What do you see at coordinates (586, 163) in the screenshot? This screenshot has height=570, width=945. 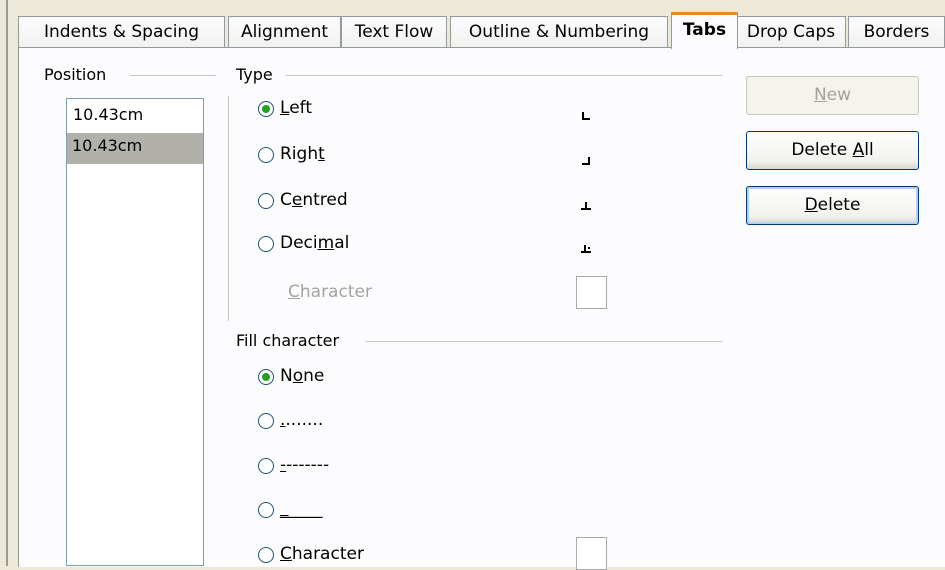 I see `right-tab-icon` at bounding box center [586, 163].